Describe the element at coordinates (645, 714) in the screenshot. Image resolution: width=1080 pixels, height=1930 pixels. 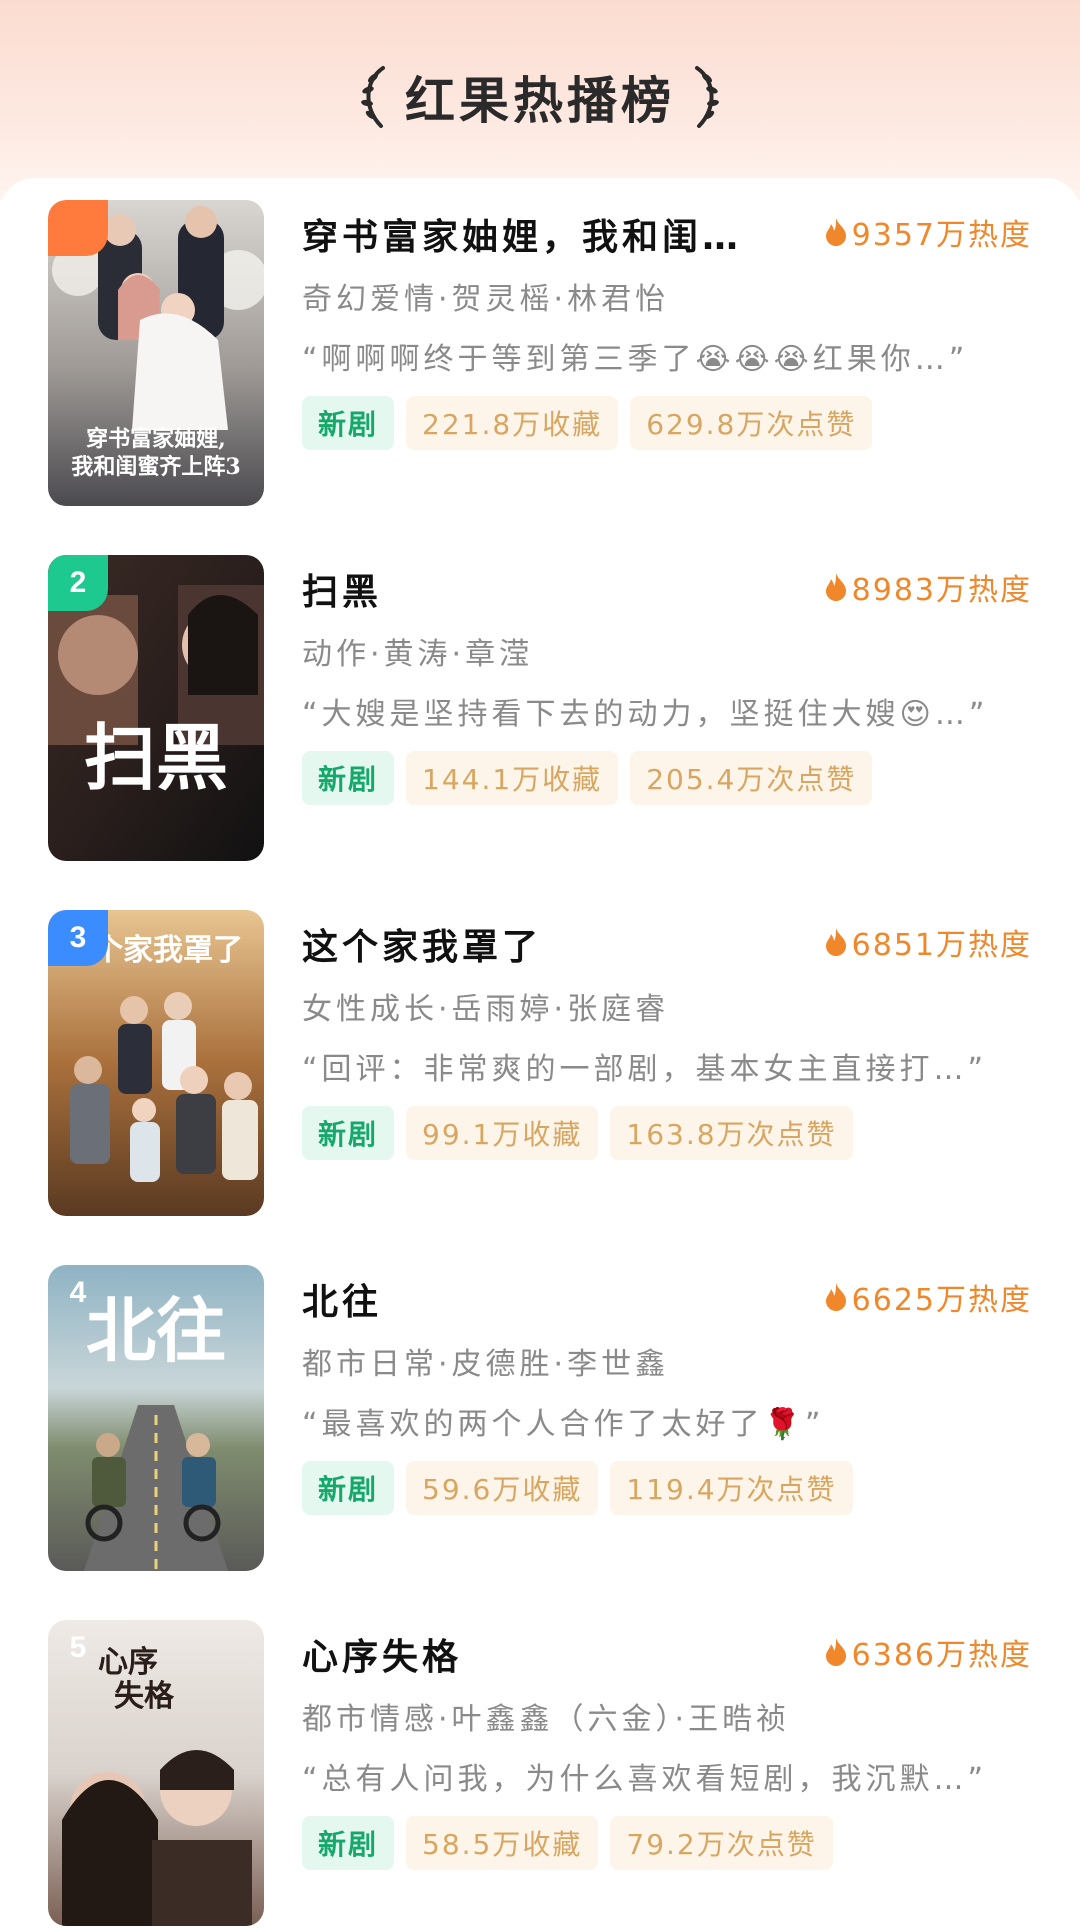
I see `top-comment: “大嫂是坚持看下去的动力，坚挺住大嫂😍…”` at that location.